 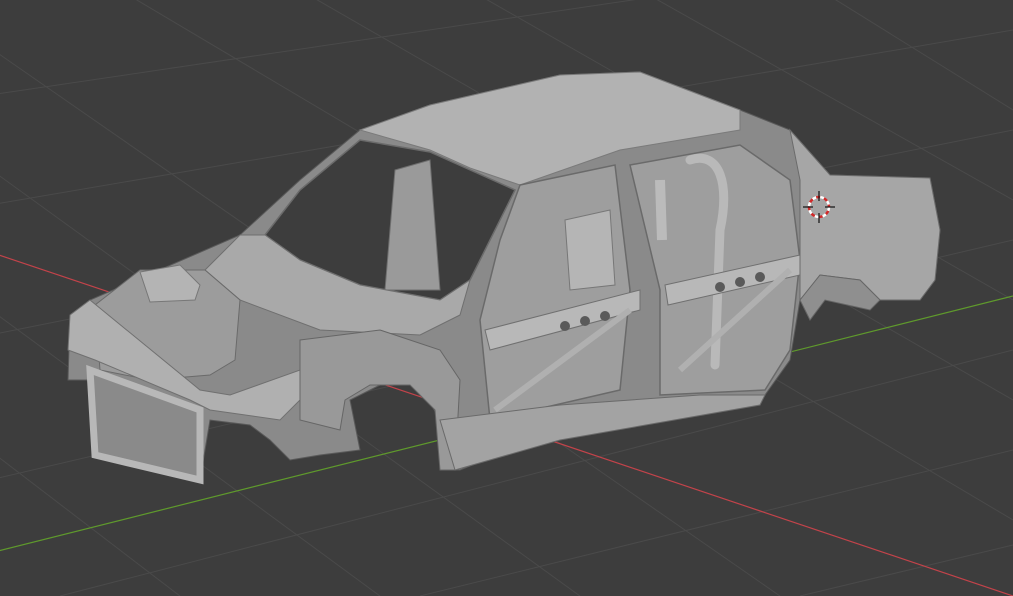 I want to click on seat-box, so click(x=590, y=250).